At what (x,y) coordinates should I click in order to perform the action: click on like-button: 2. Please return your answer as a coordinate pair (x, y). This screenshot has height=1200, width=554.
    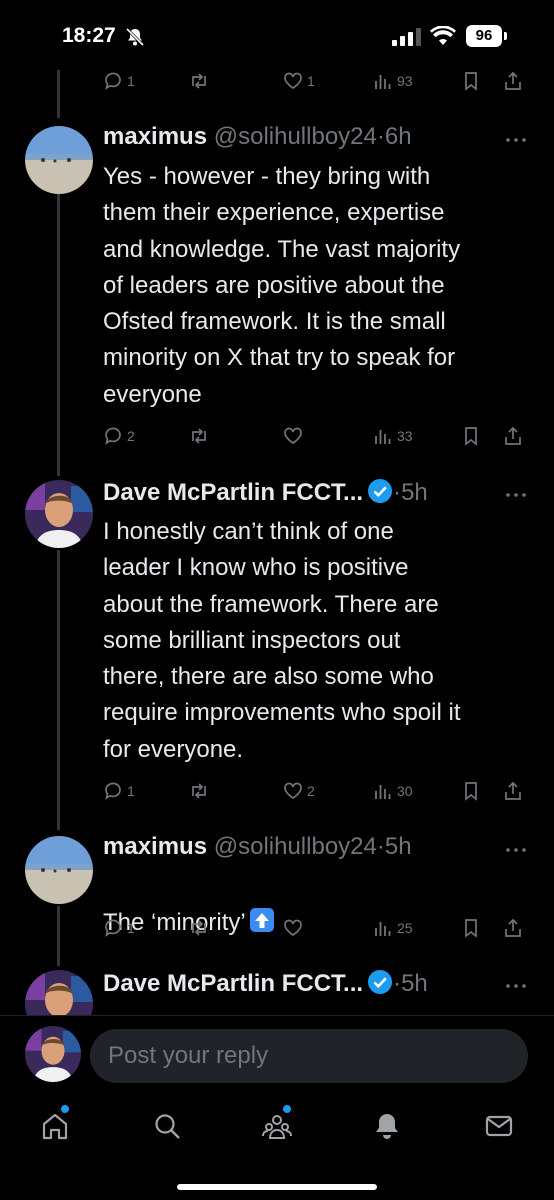
    Looking at the image, I should click on (299, 791).